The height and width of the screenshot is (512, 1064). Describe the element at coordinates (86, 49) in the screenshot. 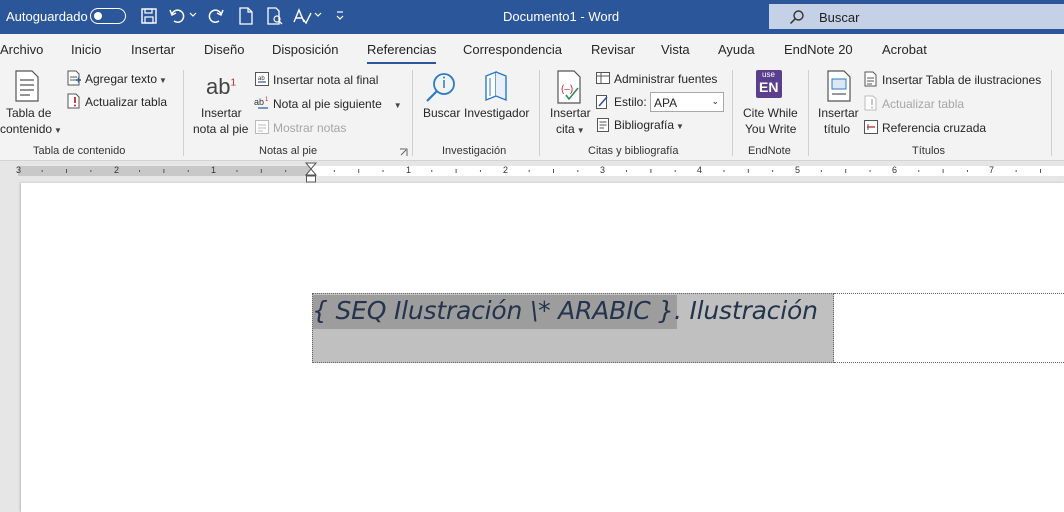

I see `tab-inicio: Inicio` at that location.